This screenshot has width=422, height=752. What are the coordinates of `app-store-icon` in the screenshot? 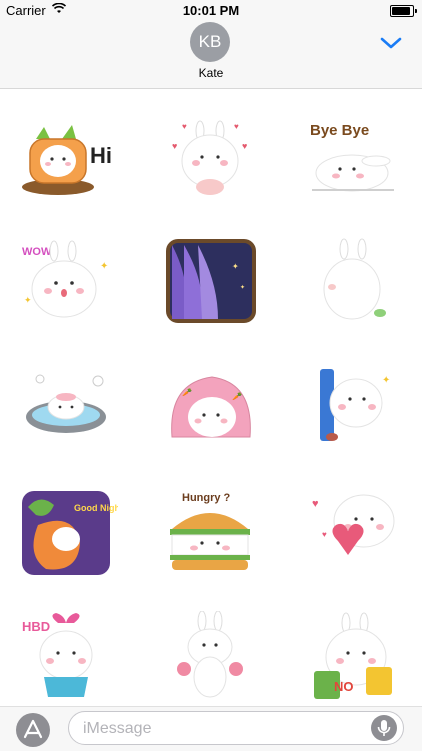 It's located at (33, 729).